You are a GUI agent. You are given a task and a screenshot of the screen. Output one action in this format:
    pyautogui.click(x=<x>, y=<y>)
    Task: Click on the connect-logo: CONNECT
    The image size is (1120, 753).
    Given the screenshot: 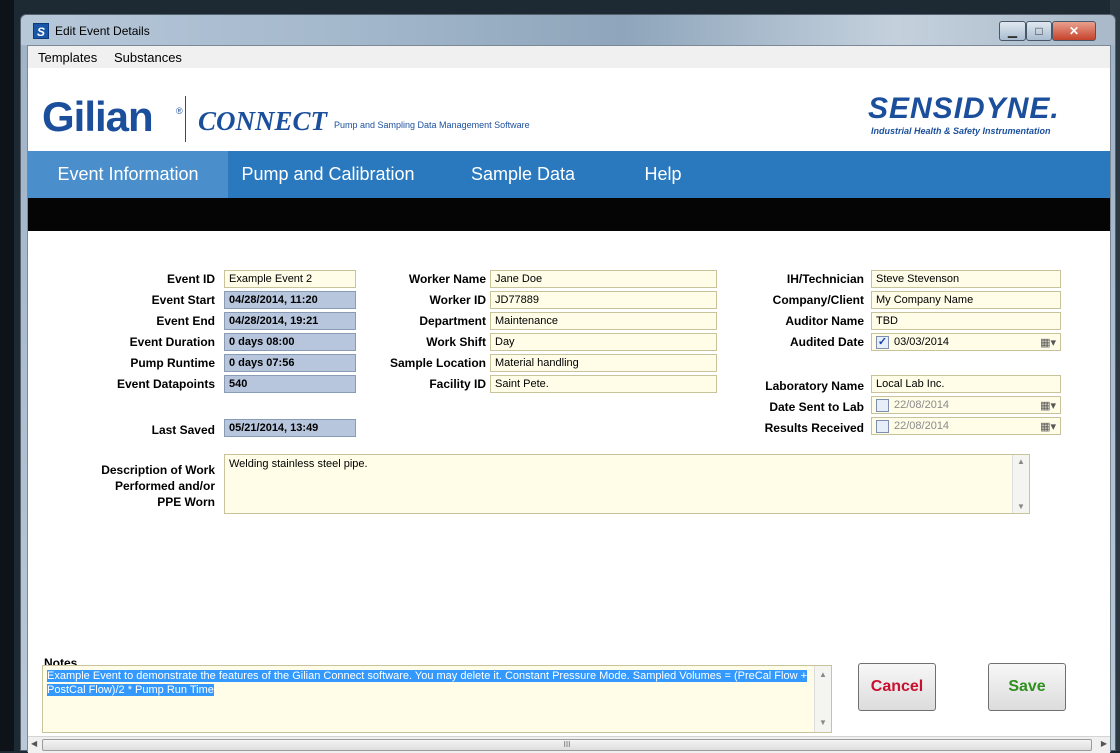 What is the action you would take?
    pyautogui.click(x=263, y=121)
    